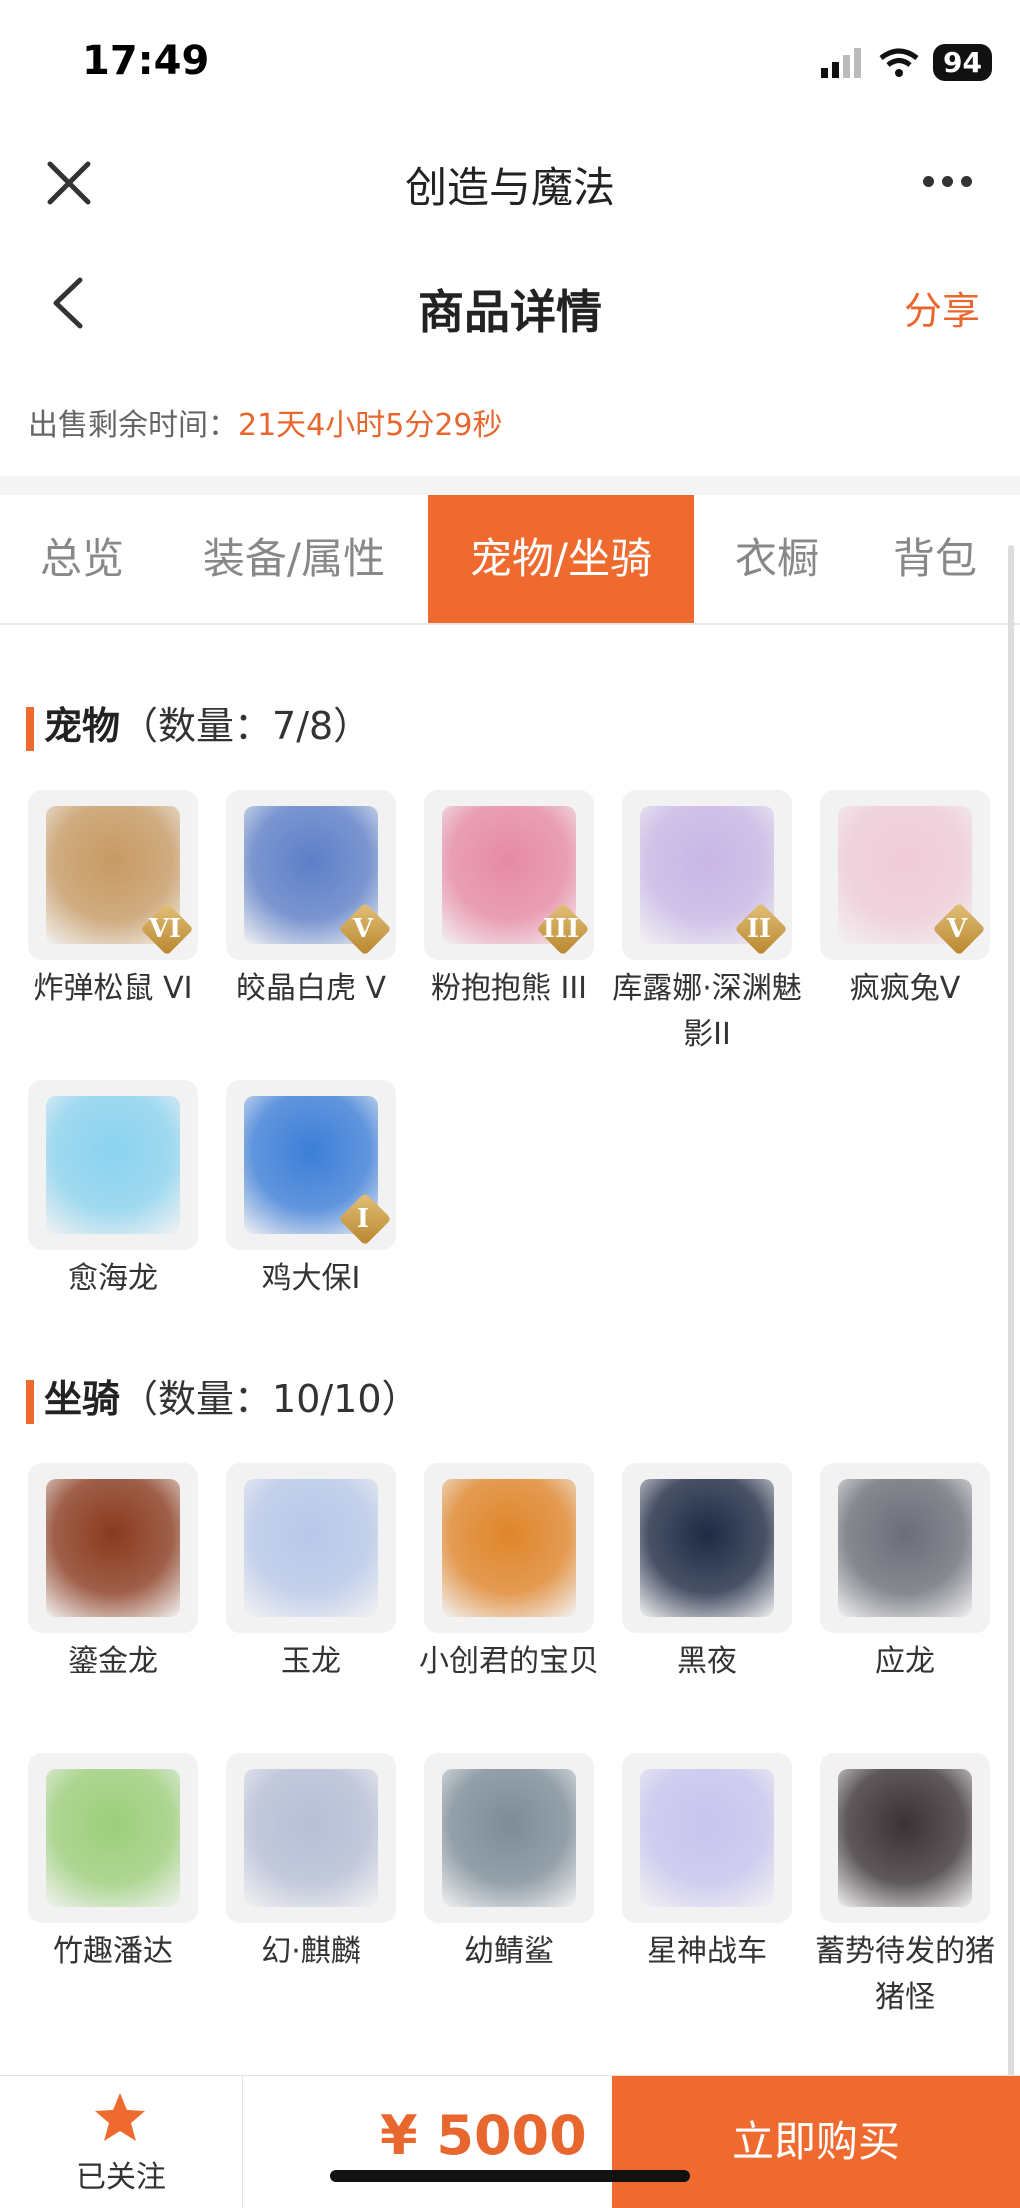 The image size is (1020, 2208). I want to click on pet-item: III 粉抱抱熊 III, so click(509, 901).